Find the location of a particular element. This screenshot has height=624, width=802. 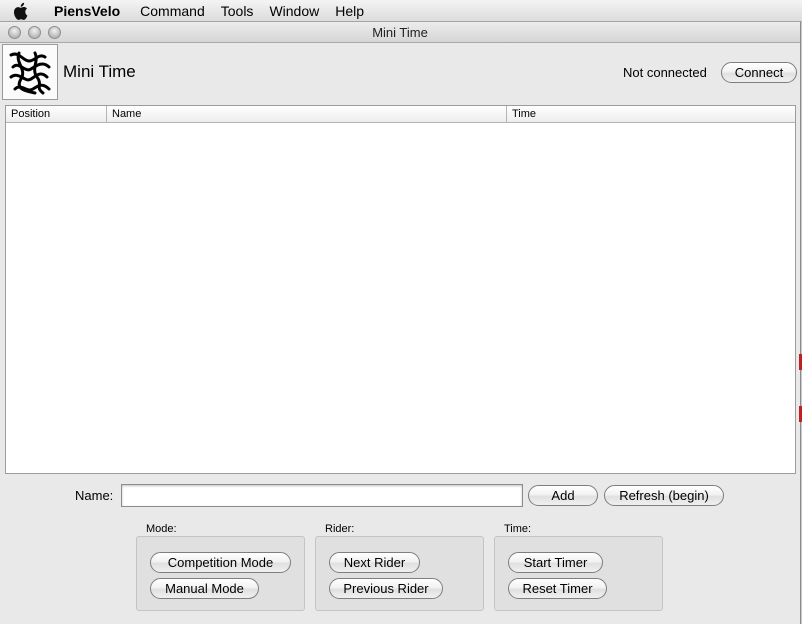

next-rider-button: Next Rider is located at coordinates (374, 562).